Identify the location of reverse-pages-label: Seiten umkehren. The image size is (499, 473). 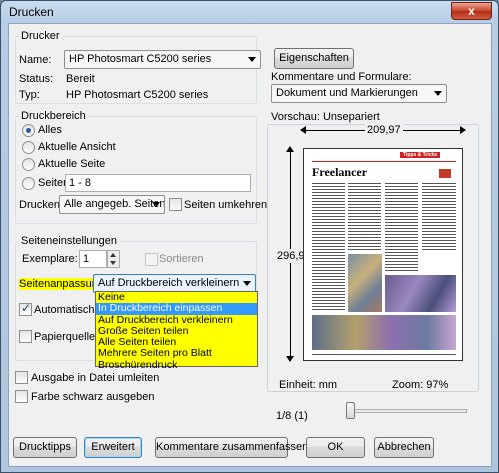
(225, 205).